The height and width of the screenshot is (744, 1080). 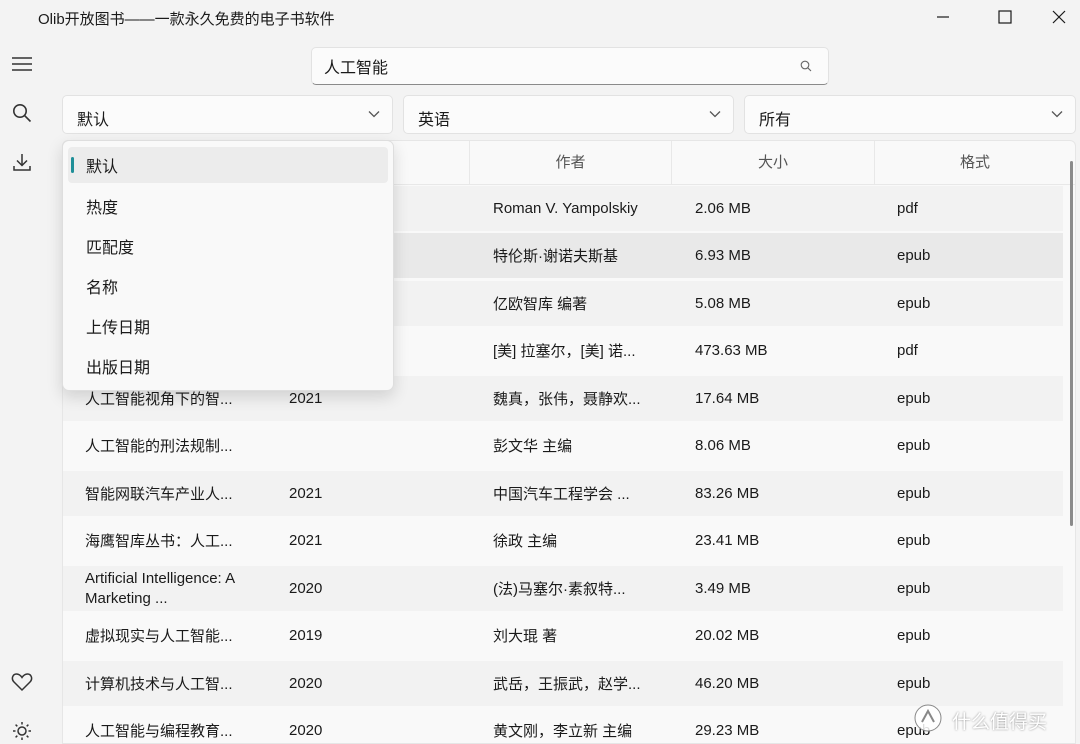 What do you see at coordinates (228, 326) in the screenshot?
I see `sort-option: 上传日期` at bounding box center [228, 326].